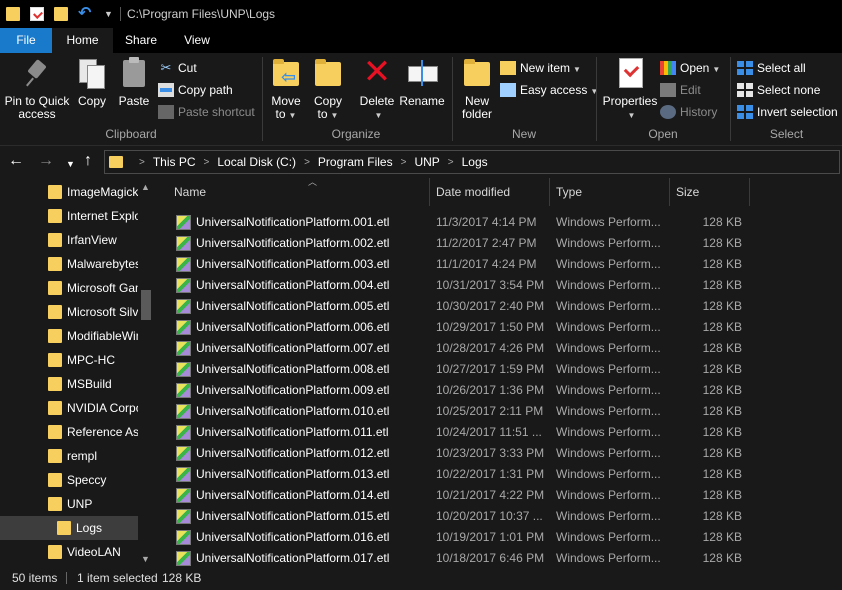  What do you see at coordinates (70, 164) in the screenshot?
I see `recent-locations-icon: ▼` at bounding box center [70, 164].